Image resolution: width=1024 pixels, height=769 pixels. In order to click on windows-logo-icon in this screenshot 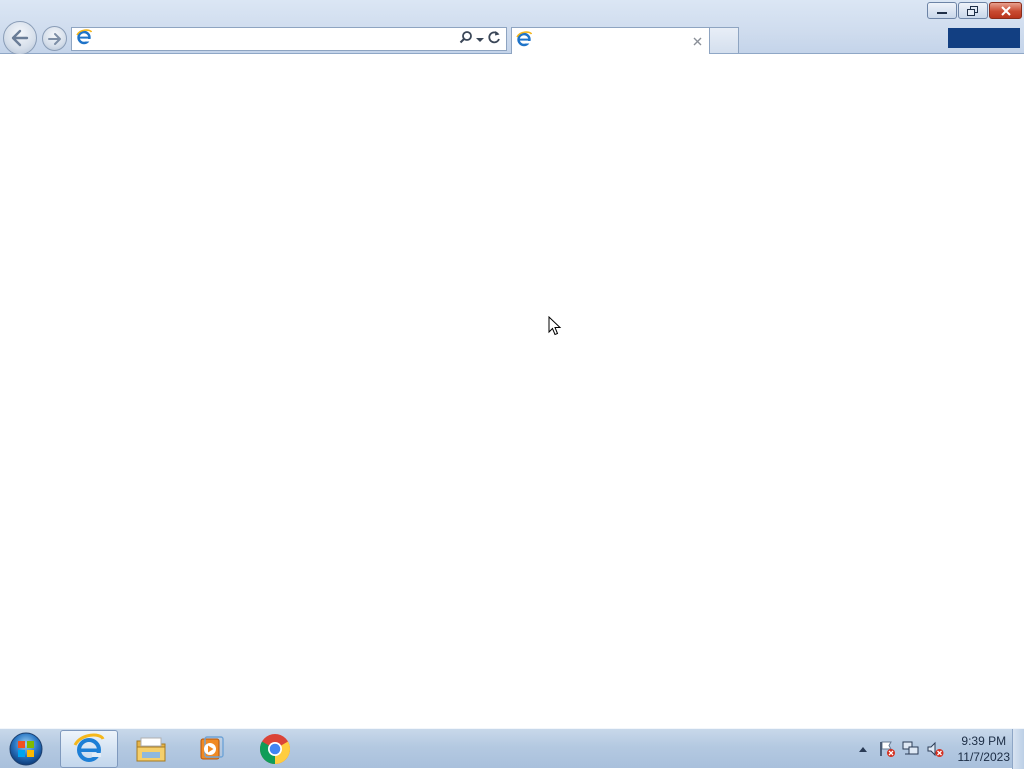, I will do `click(26, 749)`.